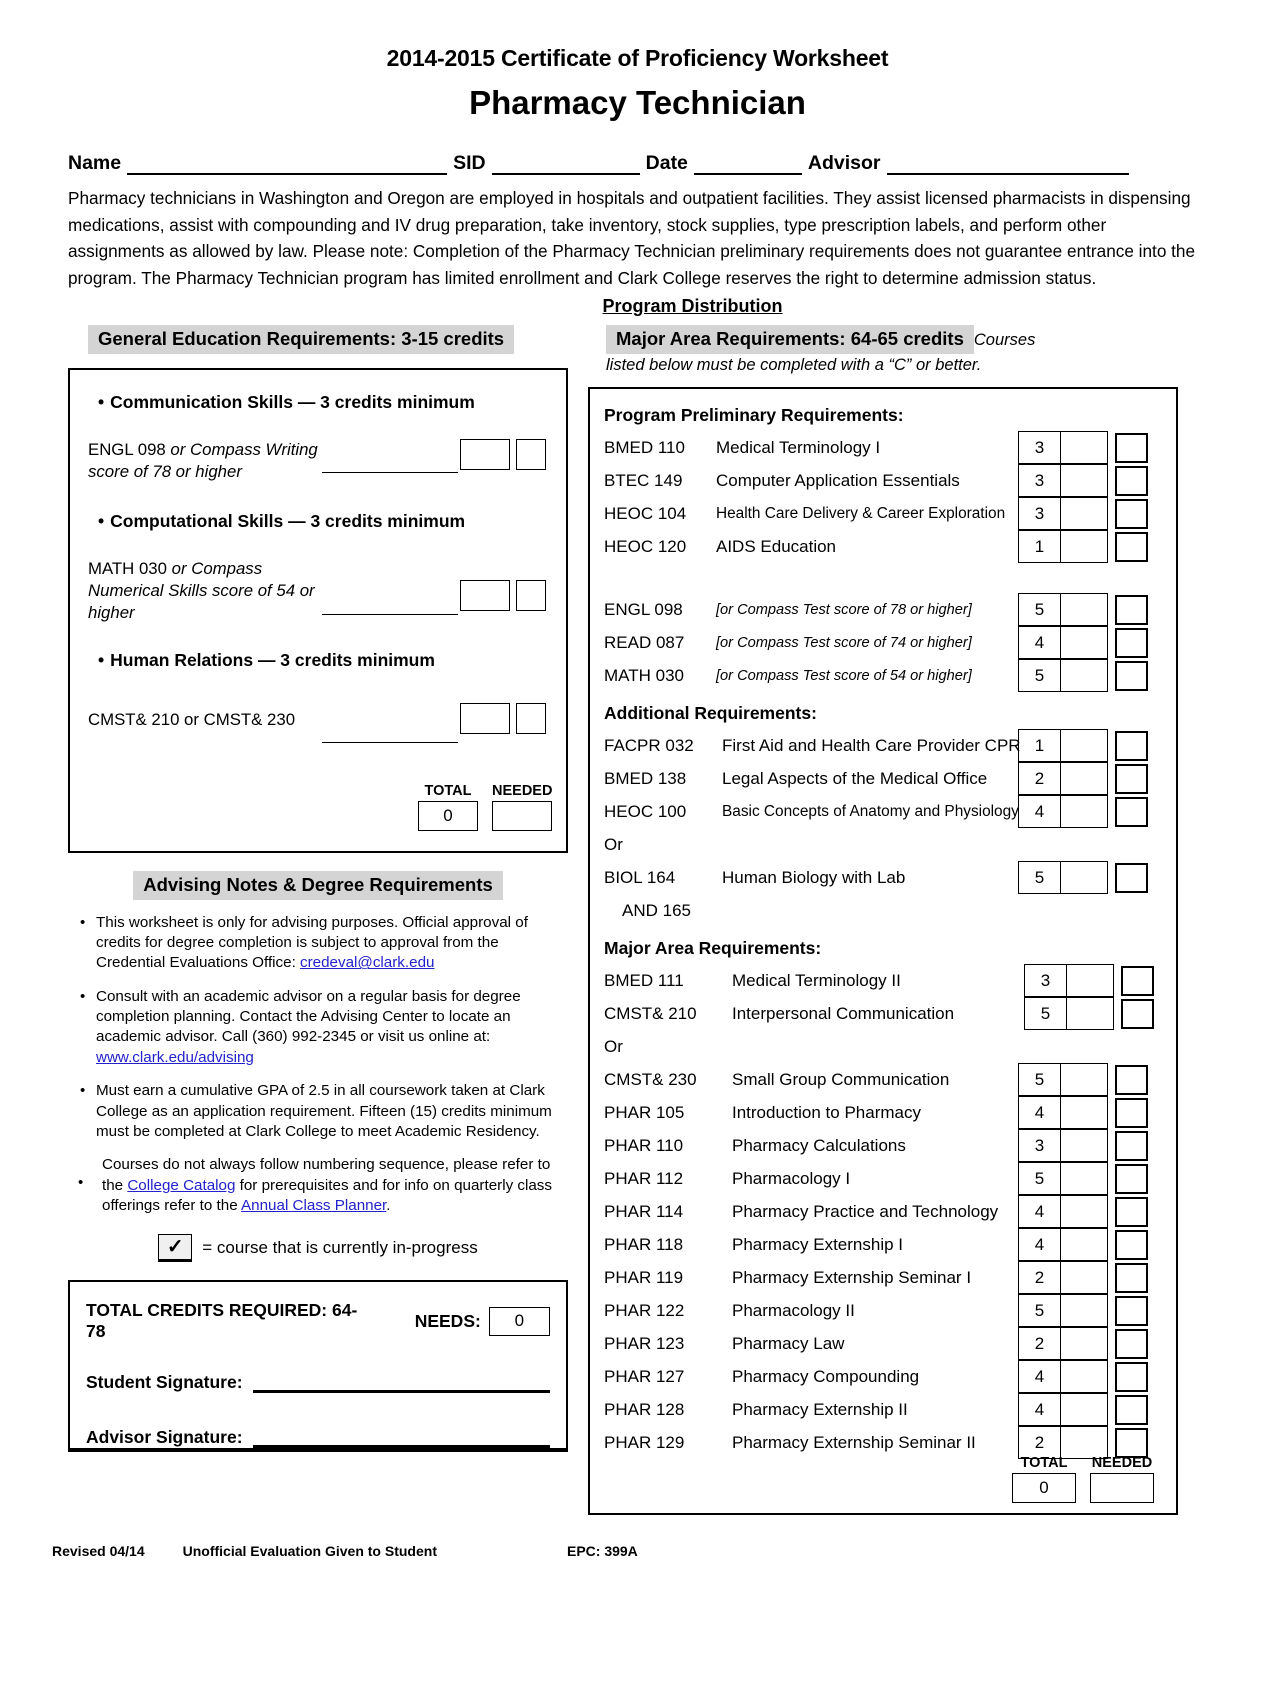 The image size is (1275, 1696). What do you see at coordinates (1131, 1377) in the screenshot?
I see `phar127-check-box` at bounding box center [1131, 1377].